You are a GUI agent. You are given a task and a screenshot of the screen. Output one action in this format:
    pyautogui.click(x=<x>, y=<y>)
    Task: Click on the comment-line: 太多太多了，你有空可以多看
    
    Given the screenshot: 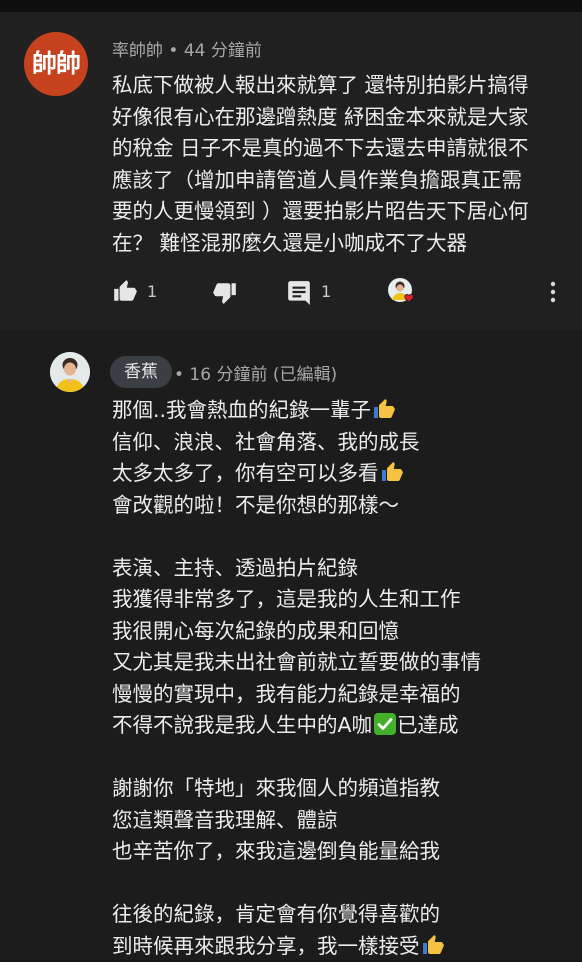 What is the action you would take?
    pyautogui.click(x=340, y=474)
    